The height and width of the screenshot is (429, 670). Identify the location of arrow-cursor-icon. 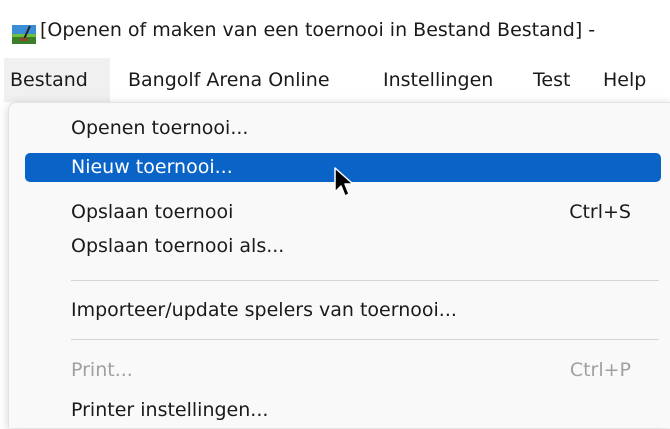
(344, 182).